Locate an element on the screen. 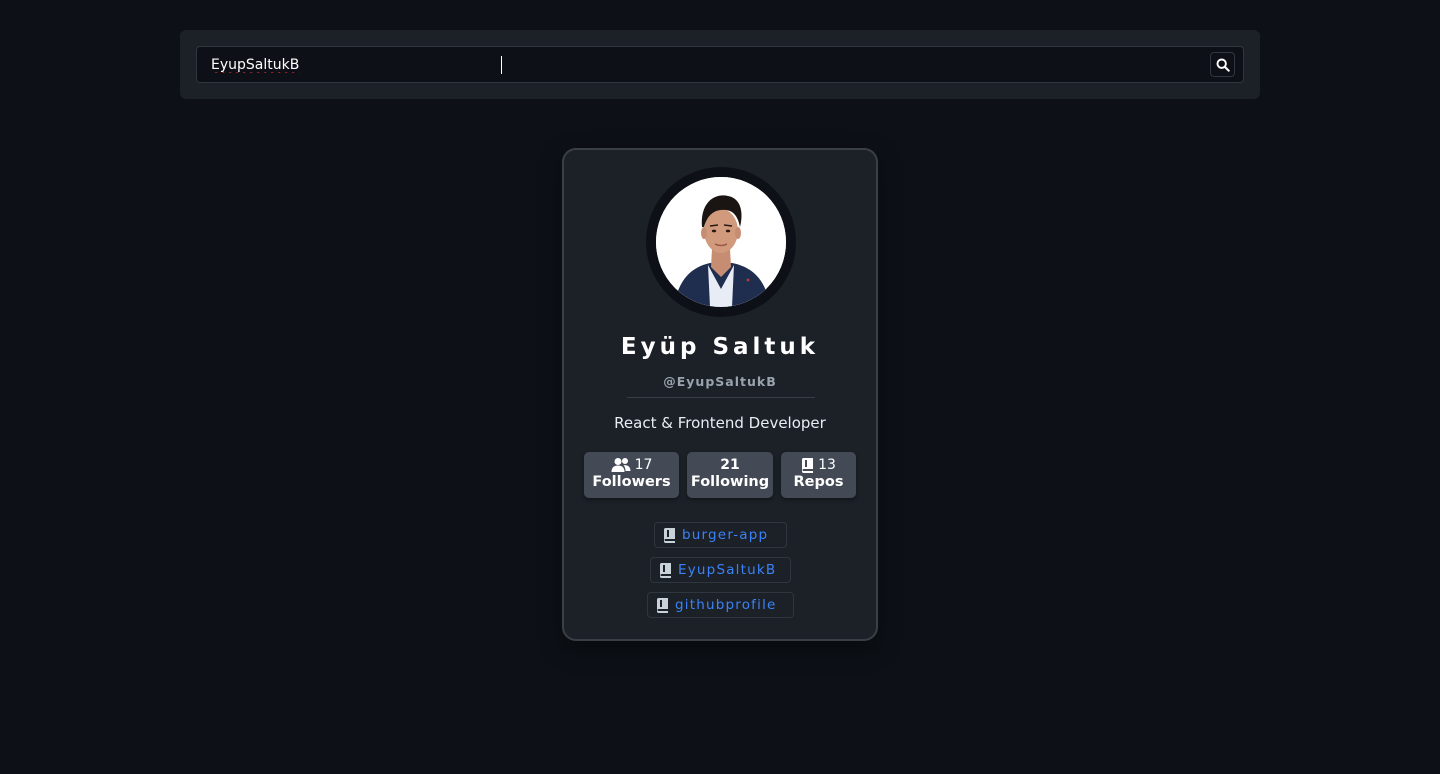 The height and width of the screenshot is (774, 1440). divider is located at coordinates (721, 397).